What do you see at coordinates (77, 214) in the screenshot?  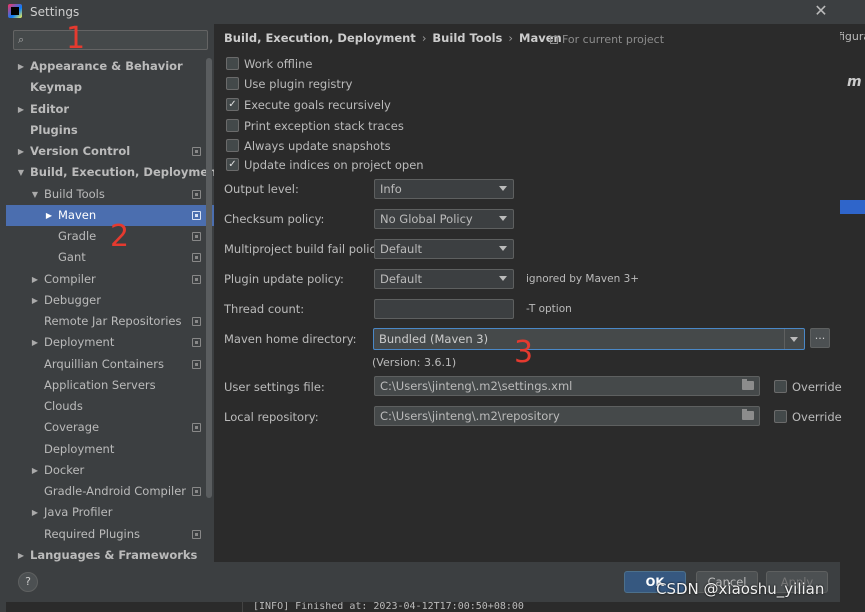 I see `sidebar-item-label: Maven` at bounding box center [77, 214].